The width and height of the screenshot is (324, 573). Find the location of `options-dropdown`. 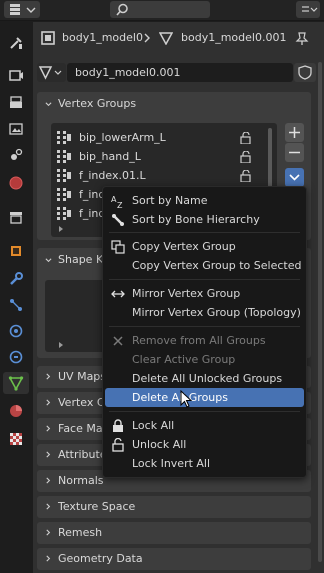

options-dropdown is located at coordinates (308, 9).